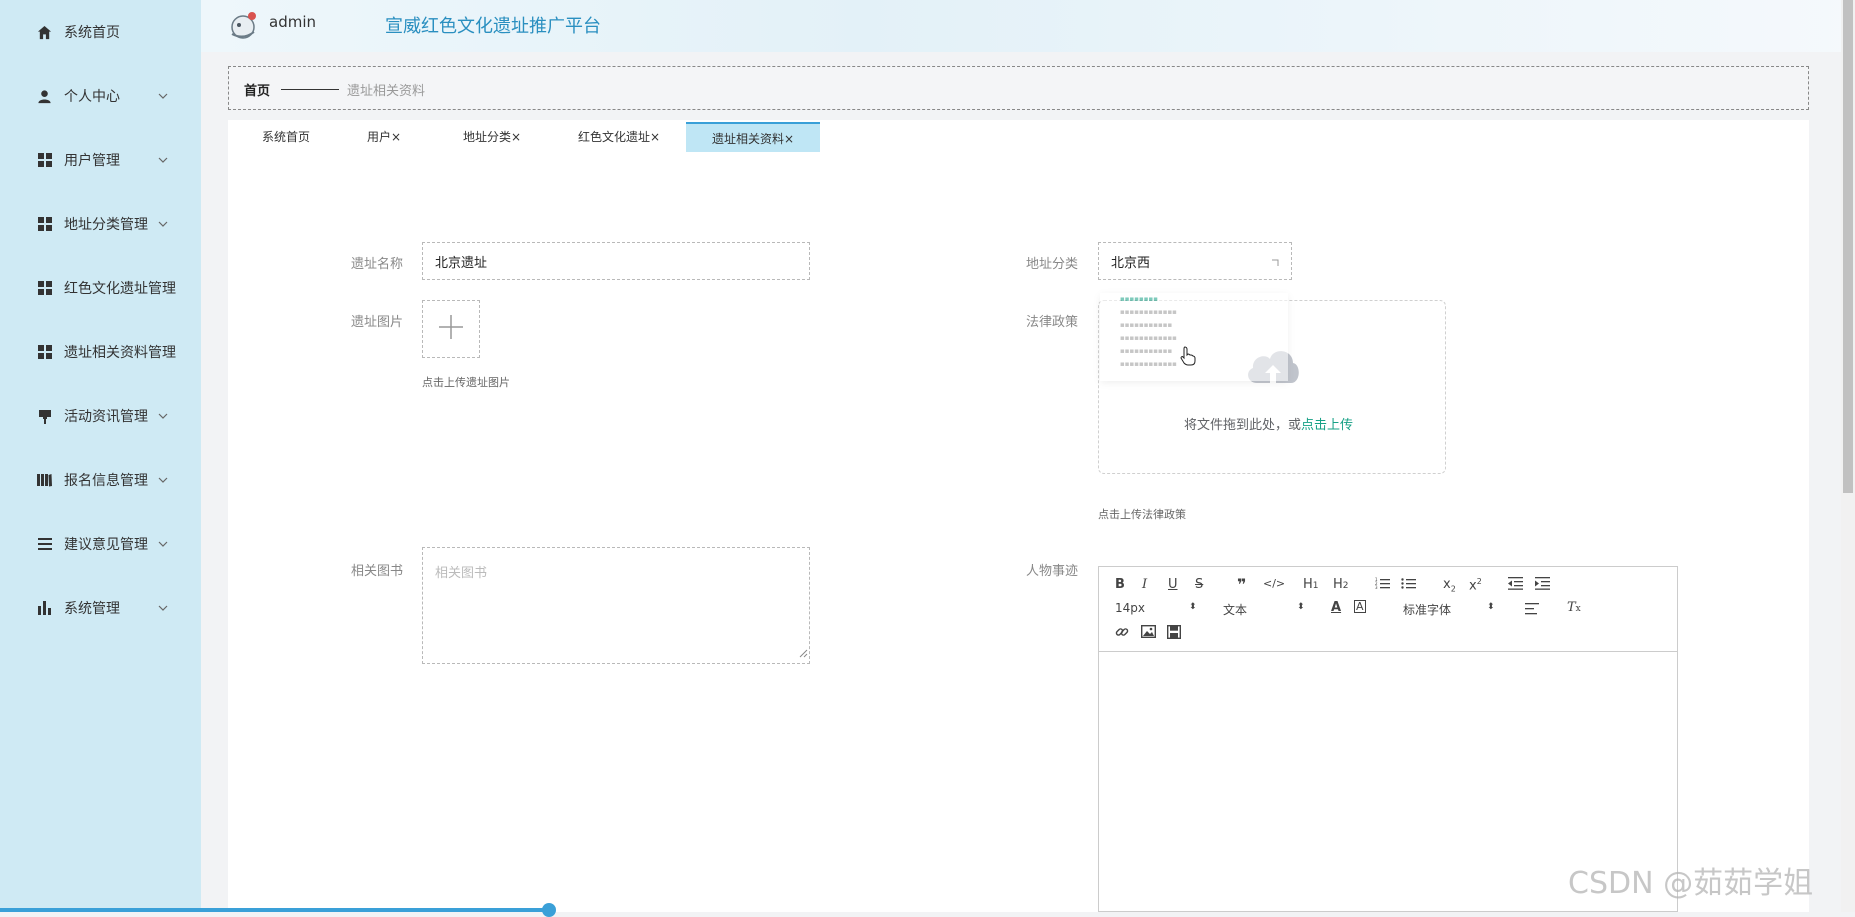  What do you see at coordinates (1341, 584) in the screenshot?
I see `header-2-icon: H2` at bounding box center [1341, 584].